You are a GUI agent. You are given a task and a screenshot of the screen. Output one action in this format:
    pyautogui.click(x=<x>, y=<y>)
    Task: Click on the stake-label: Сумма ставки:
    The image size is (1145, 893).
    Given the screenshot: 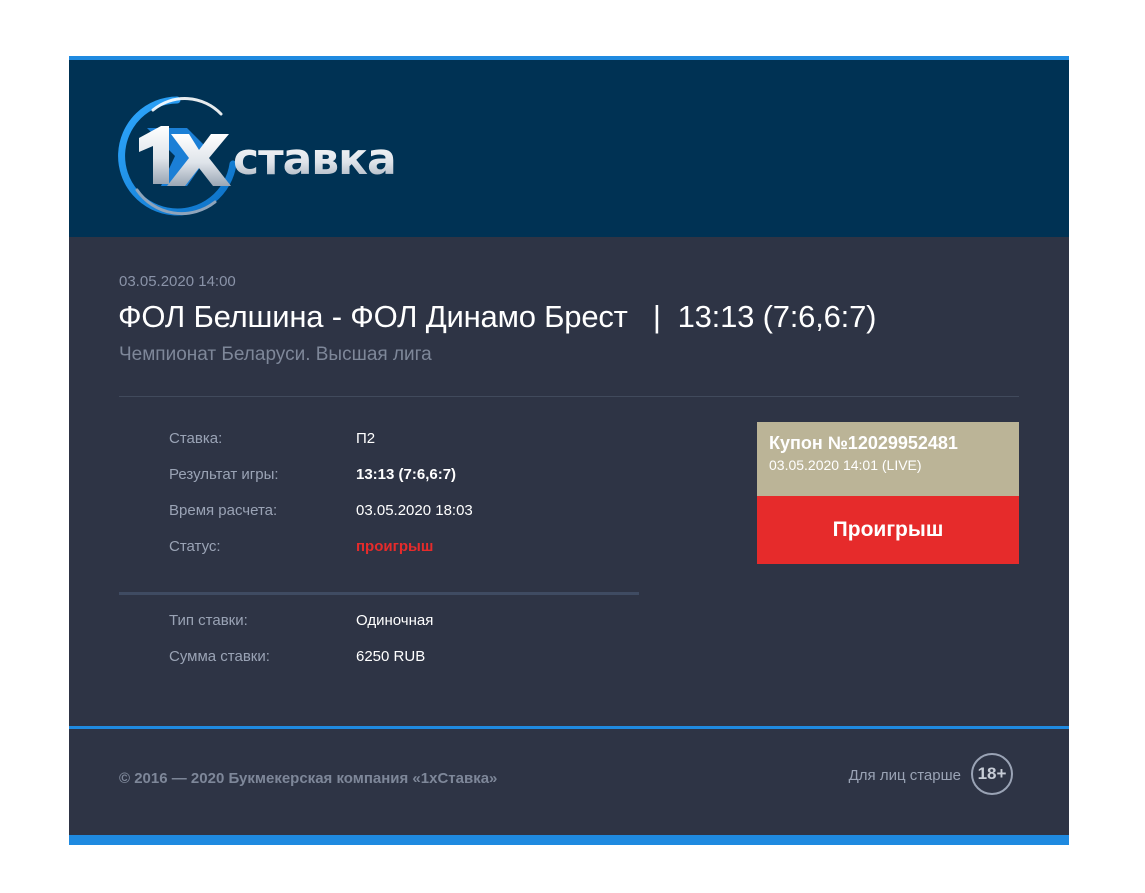 What is the action you would take?
    pyautogui.click(x=219, y=656)
    